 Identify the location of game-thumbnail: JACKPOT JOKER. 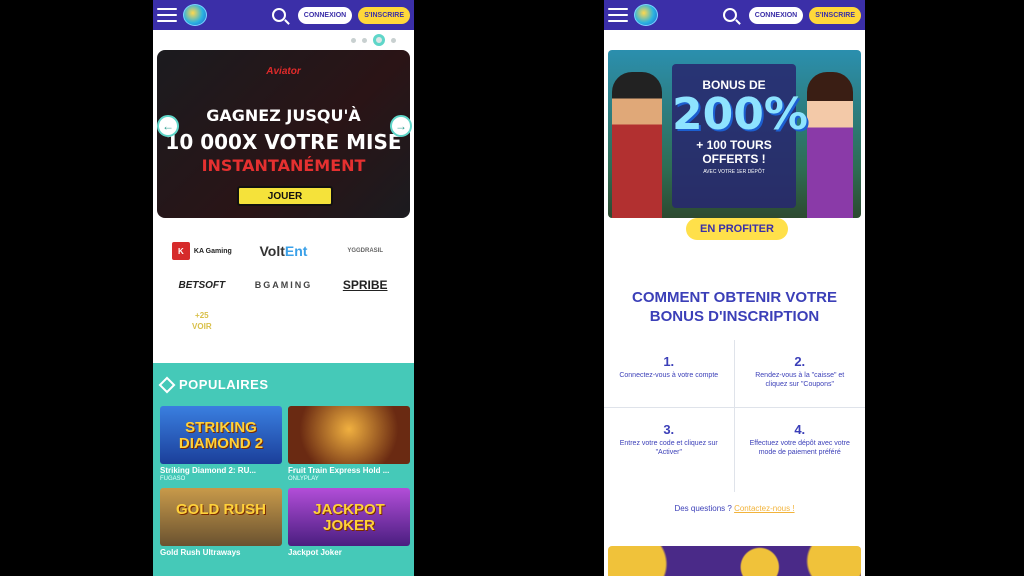
(349, 517).